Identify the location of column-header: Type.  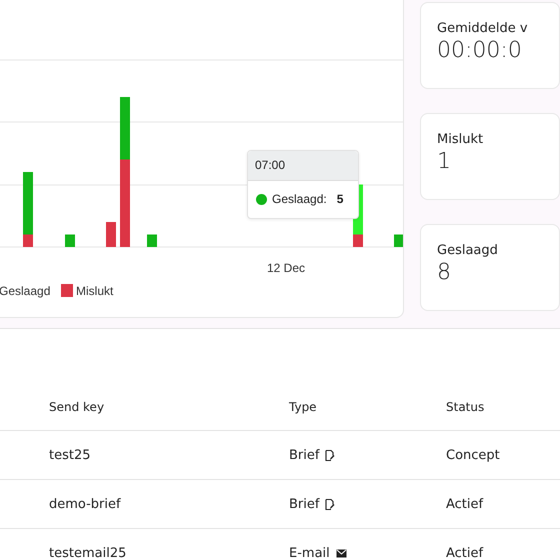
(367, 407).